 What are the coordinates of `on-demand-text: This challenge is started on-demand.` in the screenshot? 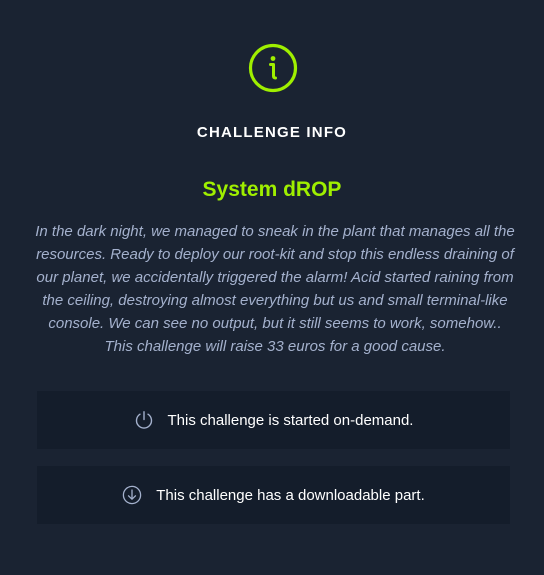 It's located at (290, 420).